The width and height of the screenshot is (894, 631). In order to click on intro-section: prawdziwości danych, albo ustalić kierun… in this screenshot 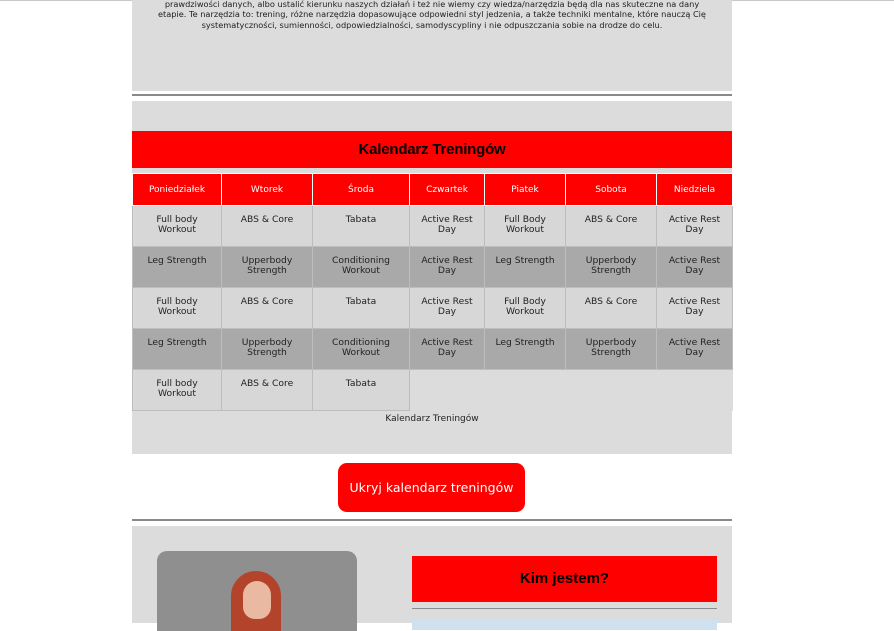, I will do `click(432, 45)`.